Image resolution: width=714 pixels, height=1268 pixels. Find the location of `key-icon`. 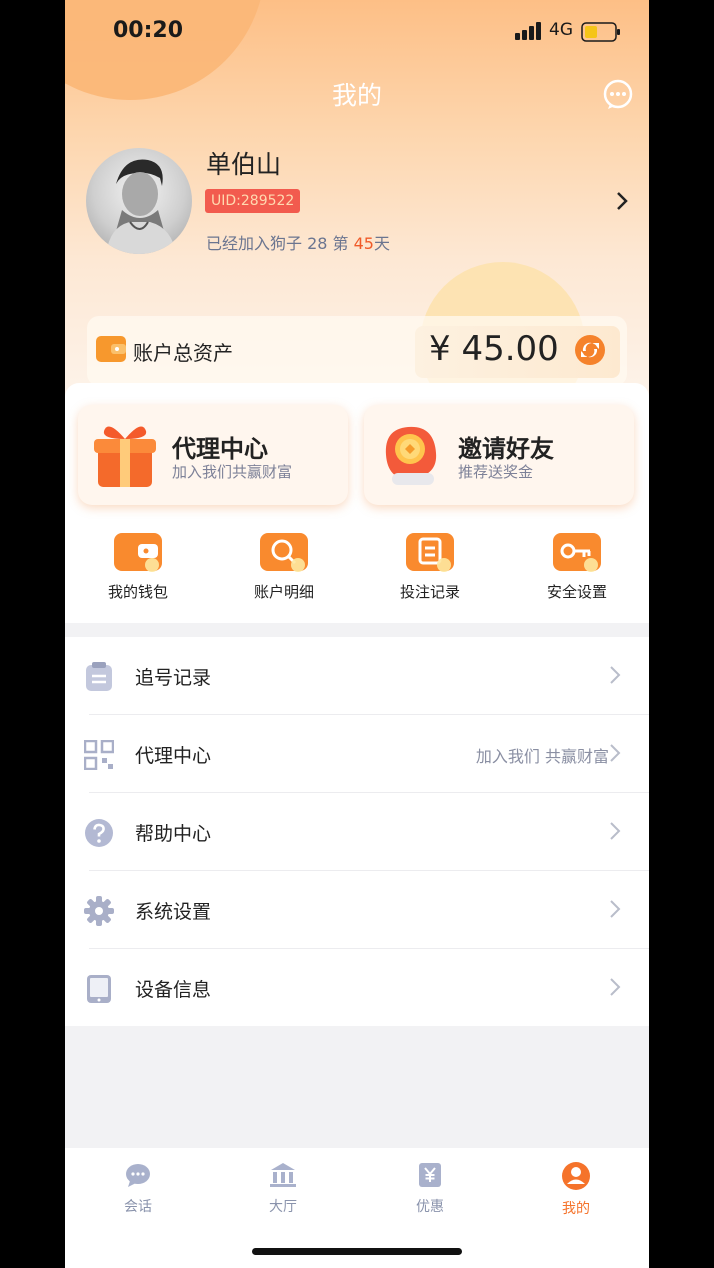

key-icon is located at coordinates (577, 552).